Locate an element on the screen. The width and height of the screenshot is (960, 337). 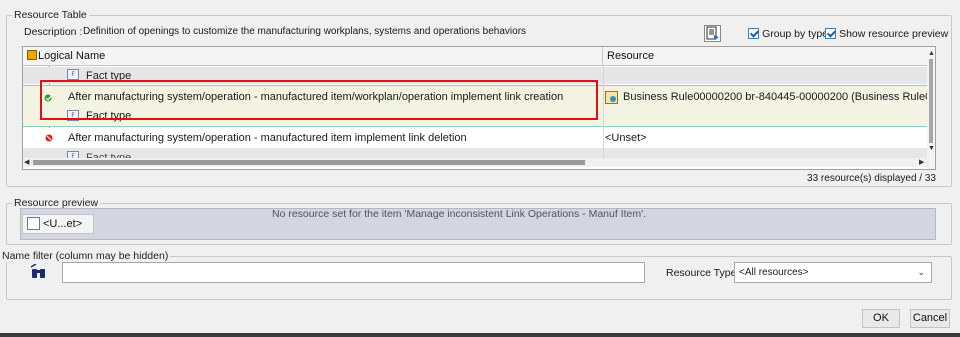
vertical-scrollbar: ▲ ▼ is located at coordinates (931, 108).